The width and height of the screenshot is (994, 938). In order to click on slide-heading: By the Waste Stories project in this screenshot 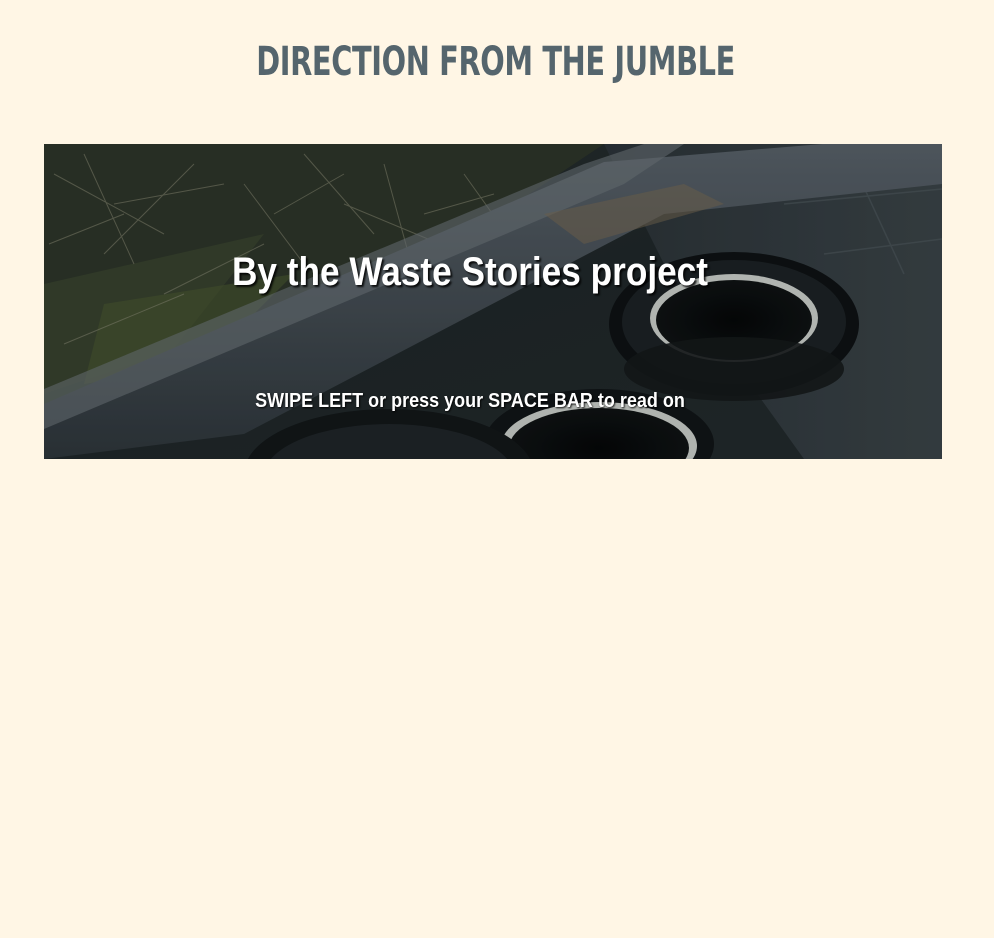, I will do `click(470, 272)`.